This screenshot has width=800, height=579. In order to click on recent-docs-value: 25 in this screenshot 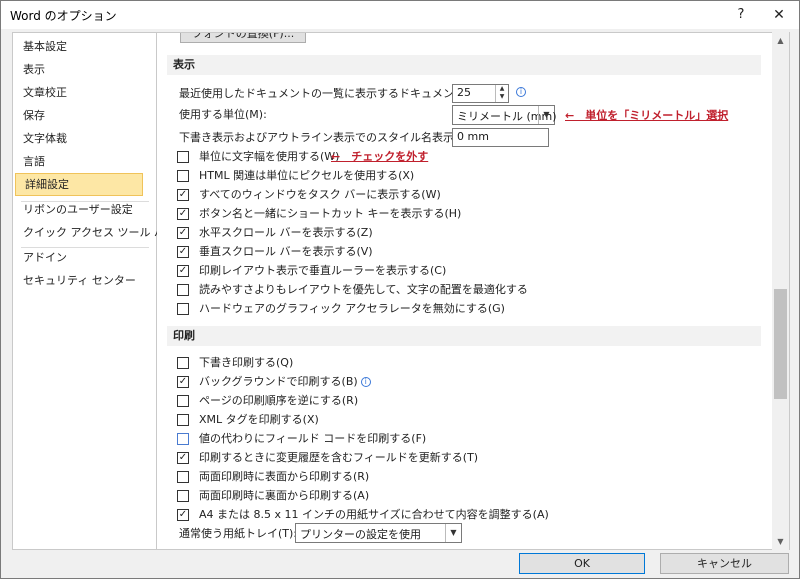, I will do `click(464, 92)`.